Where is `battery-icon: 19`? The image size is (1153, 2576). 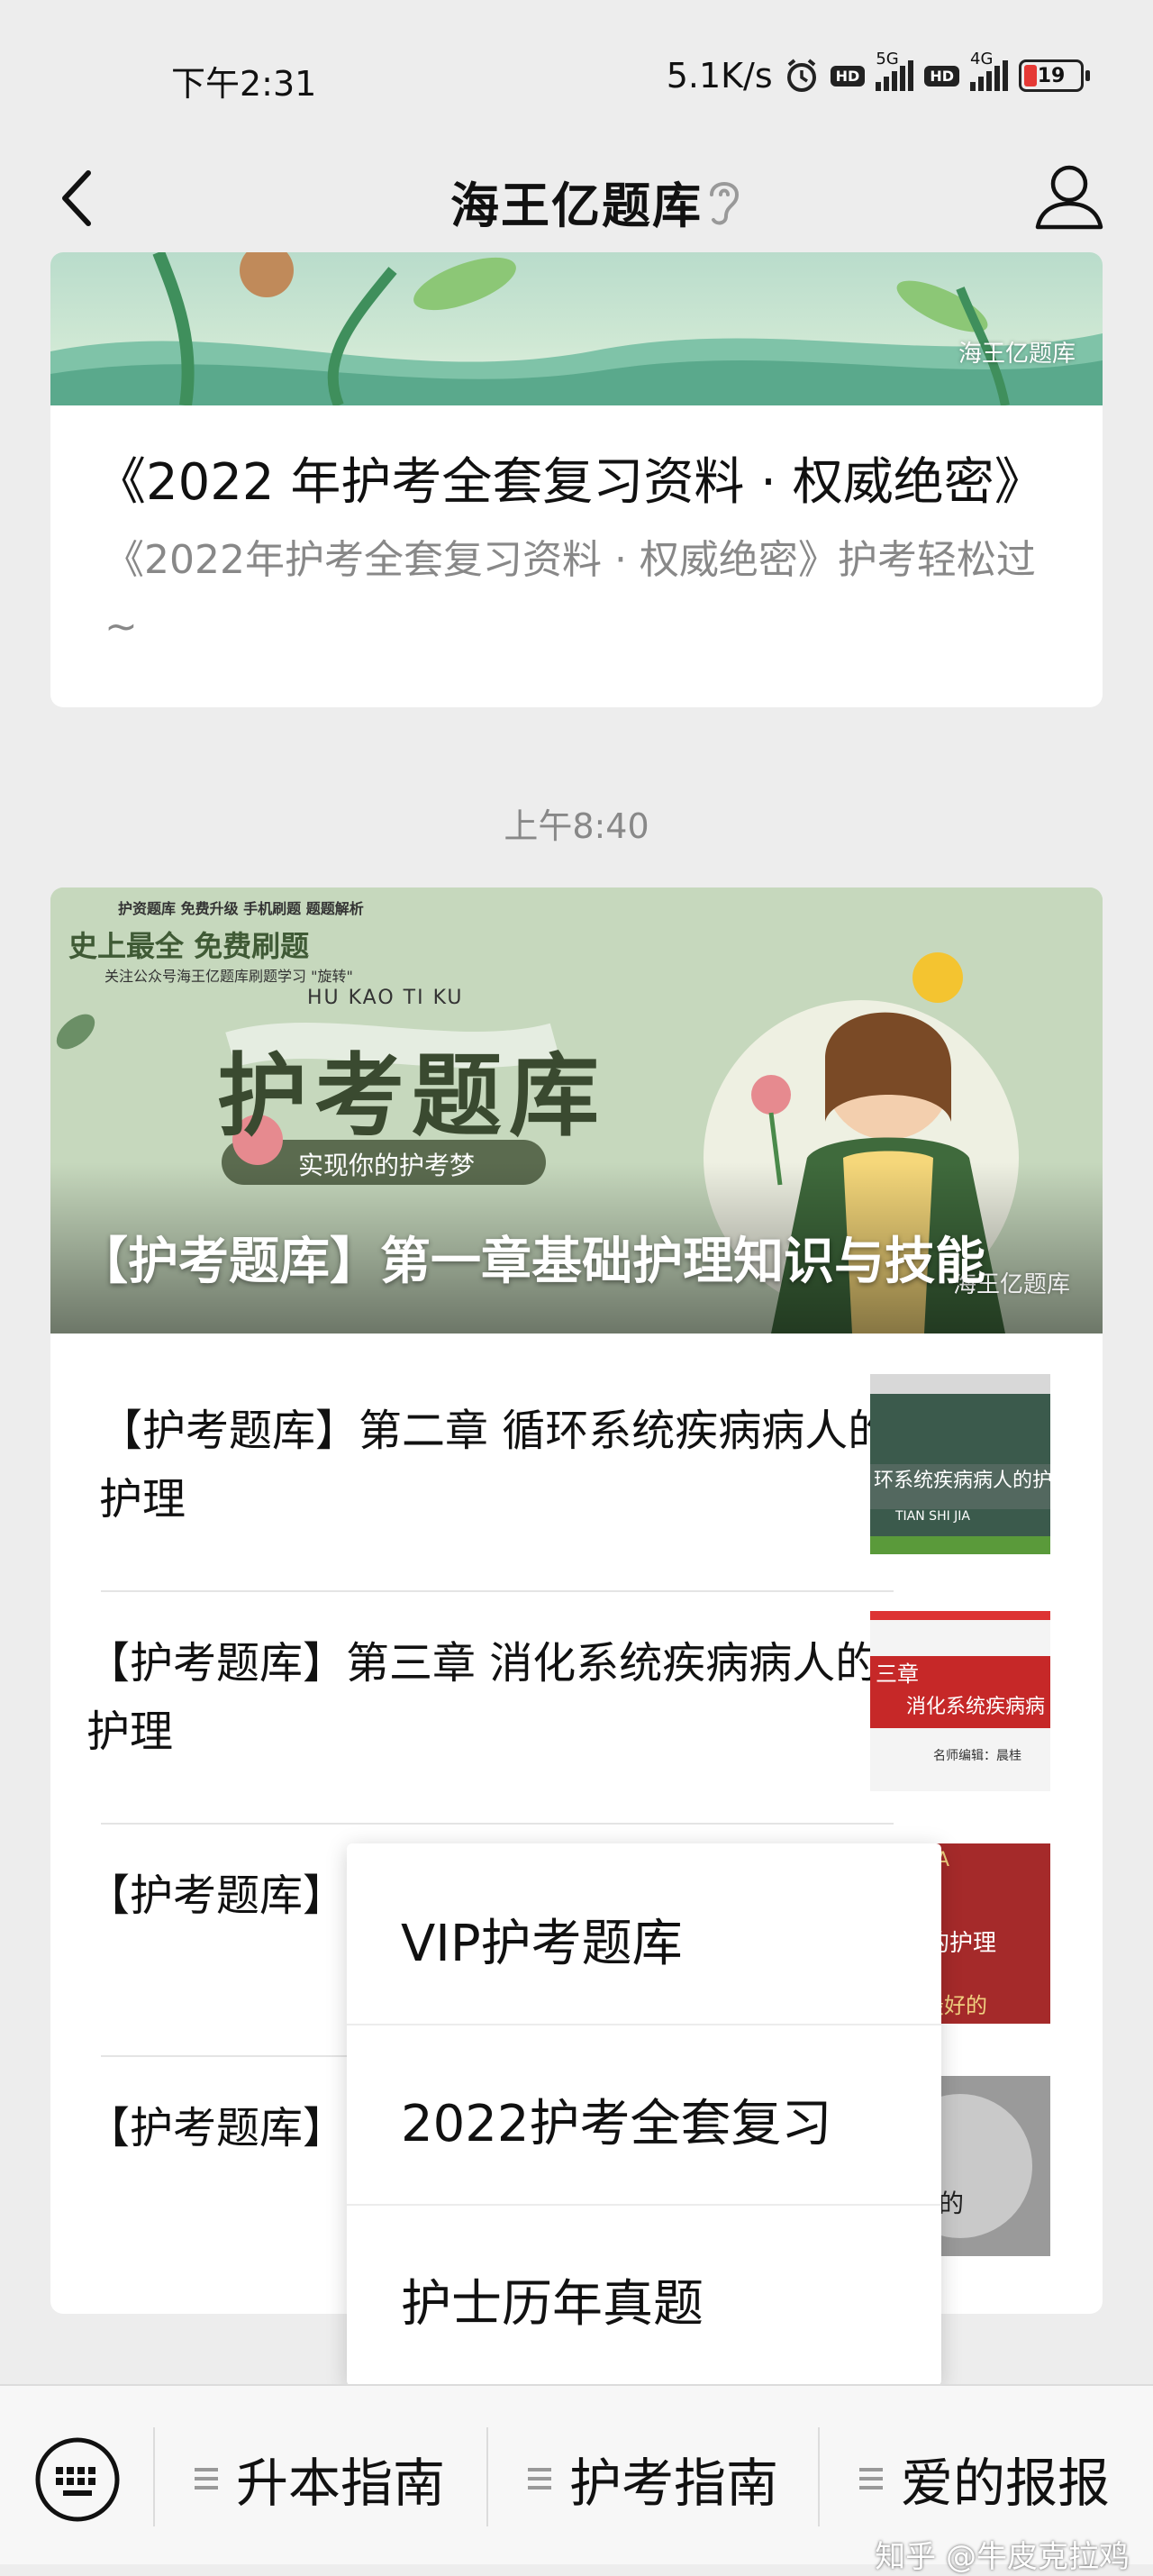
battery-icon: 19 is located at coordinates (1054, 75).